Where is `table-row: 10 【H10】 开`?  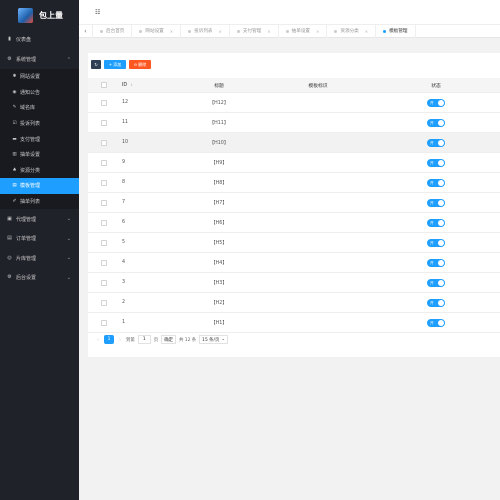
table-row: 10 【H10】 开 is located at coordinates (294, 143).